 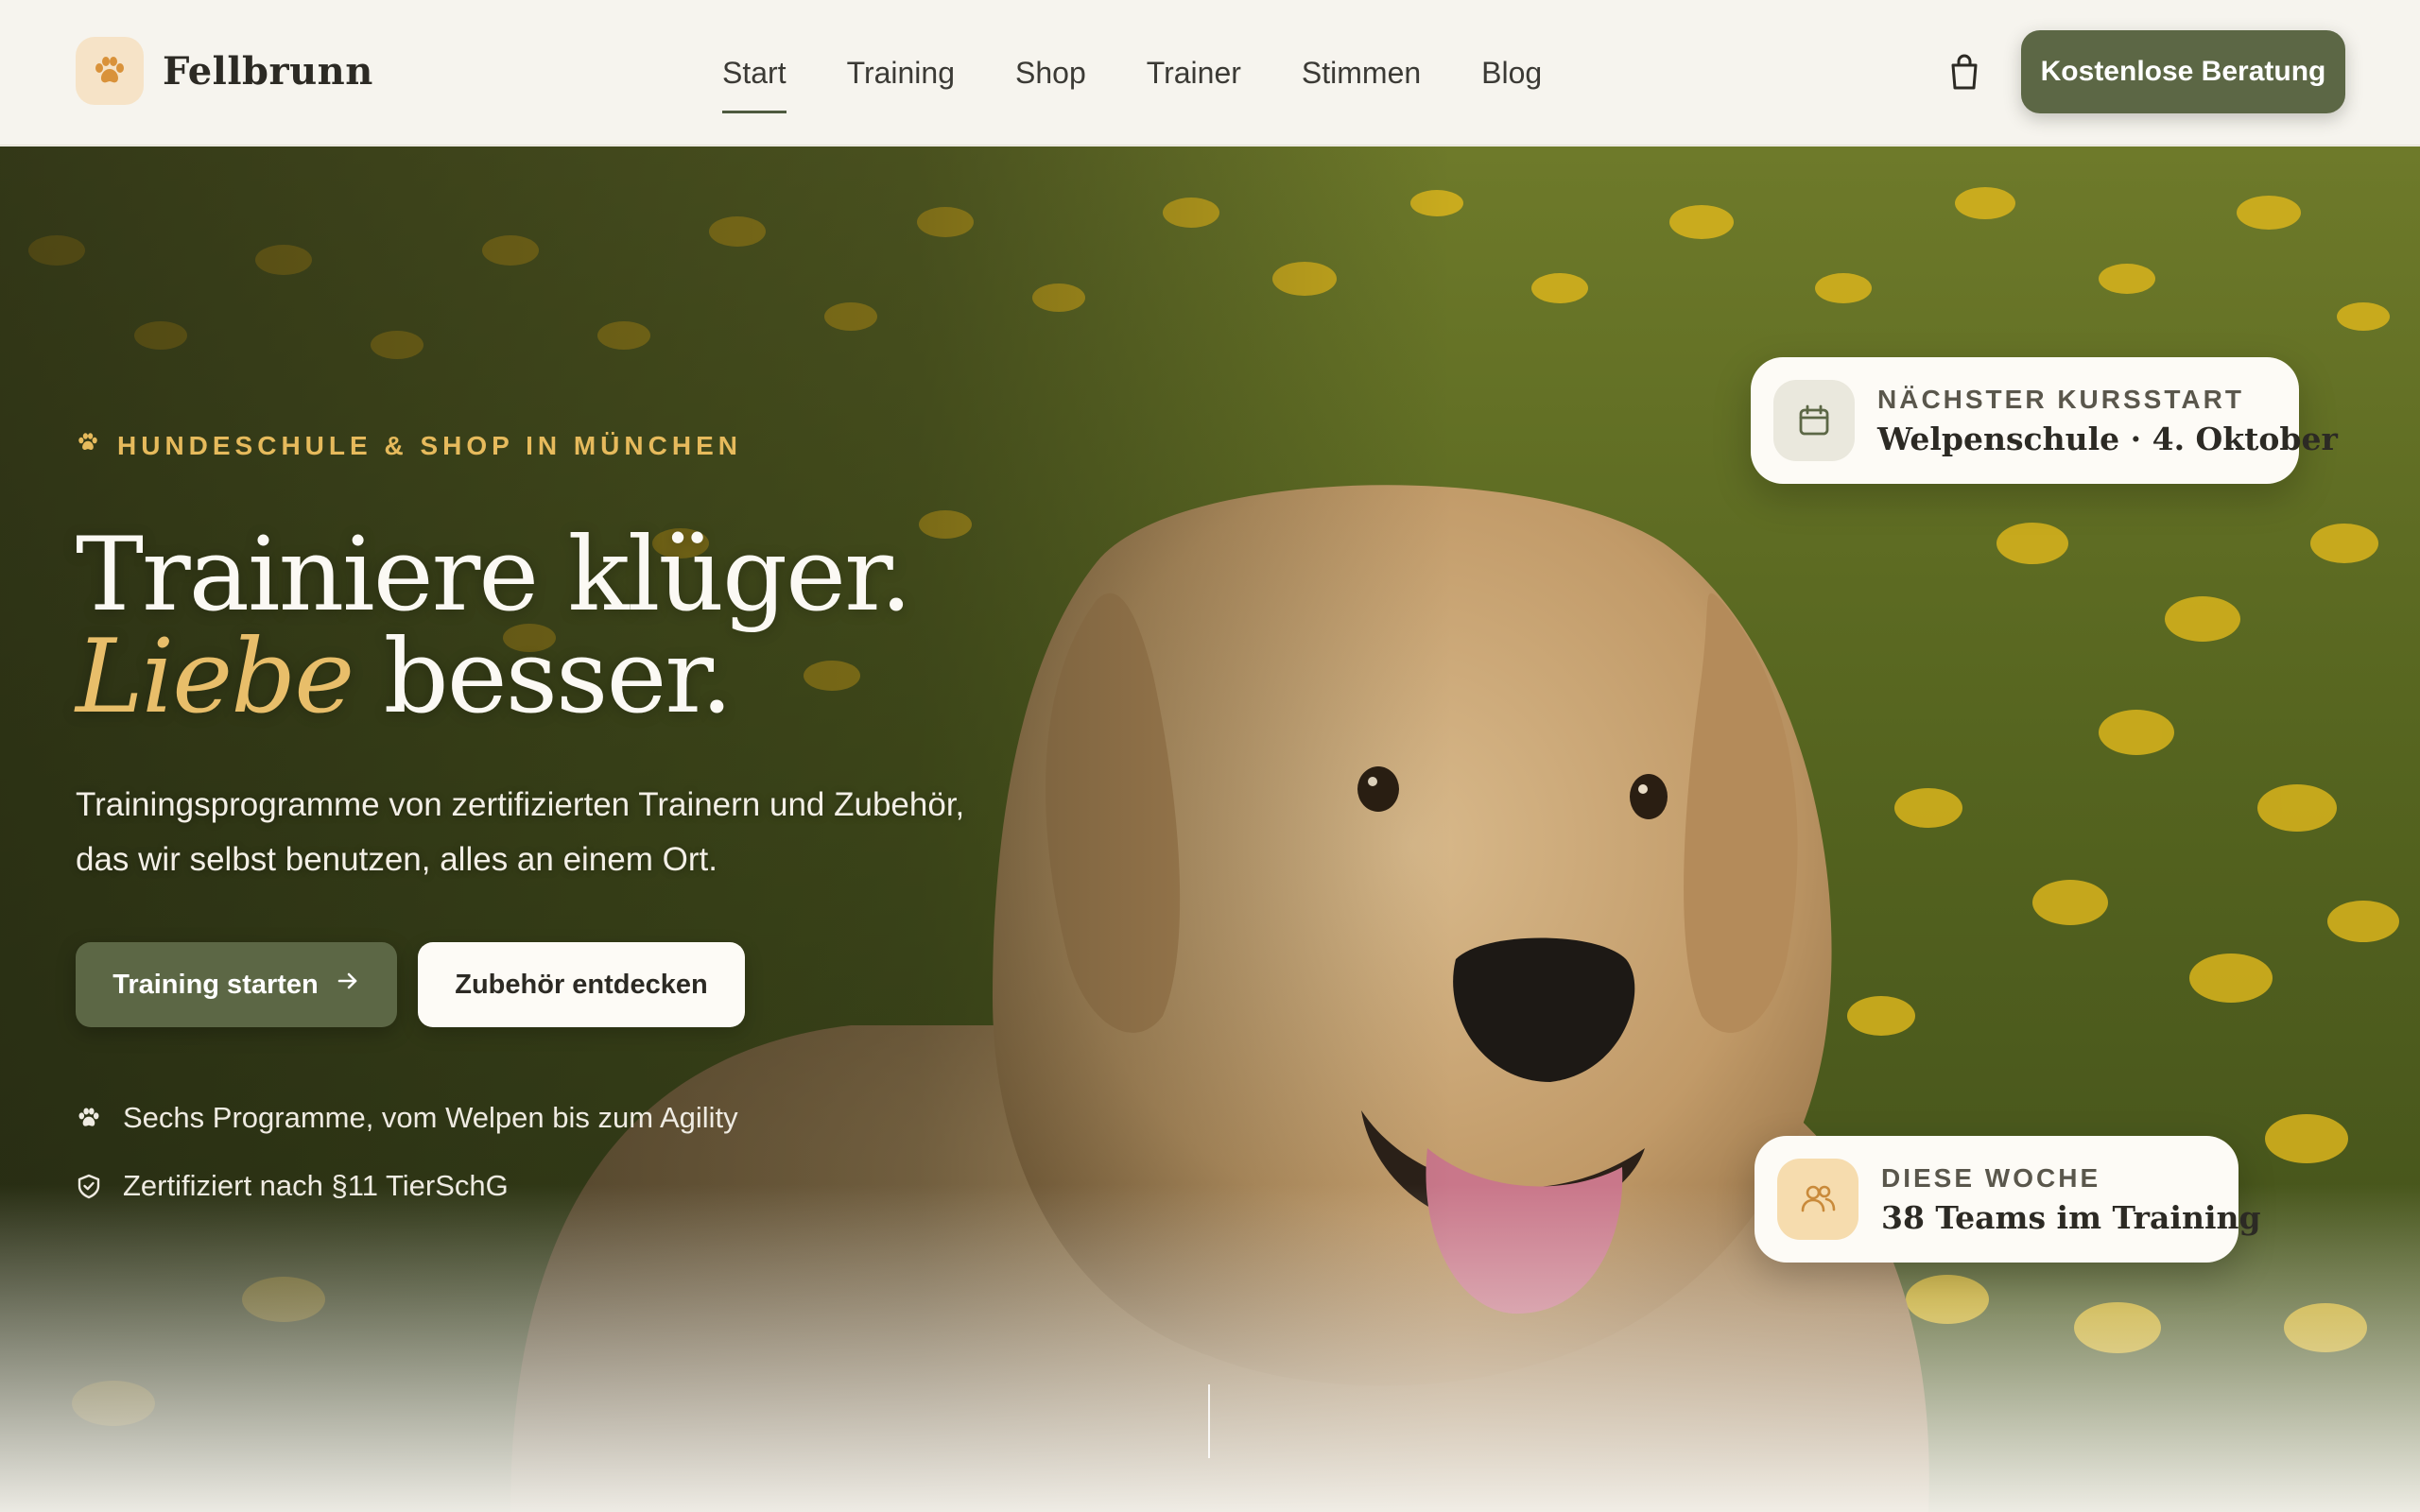 I want to click on headline-line-2: Liebe besser., so click(x=493, y=678).